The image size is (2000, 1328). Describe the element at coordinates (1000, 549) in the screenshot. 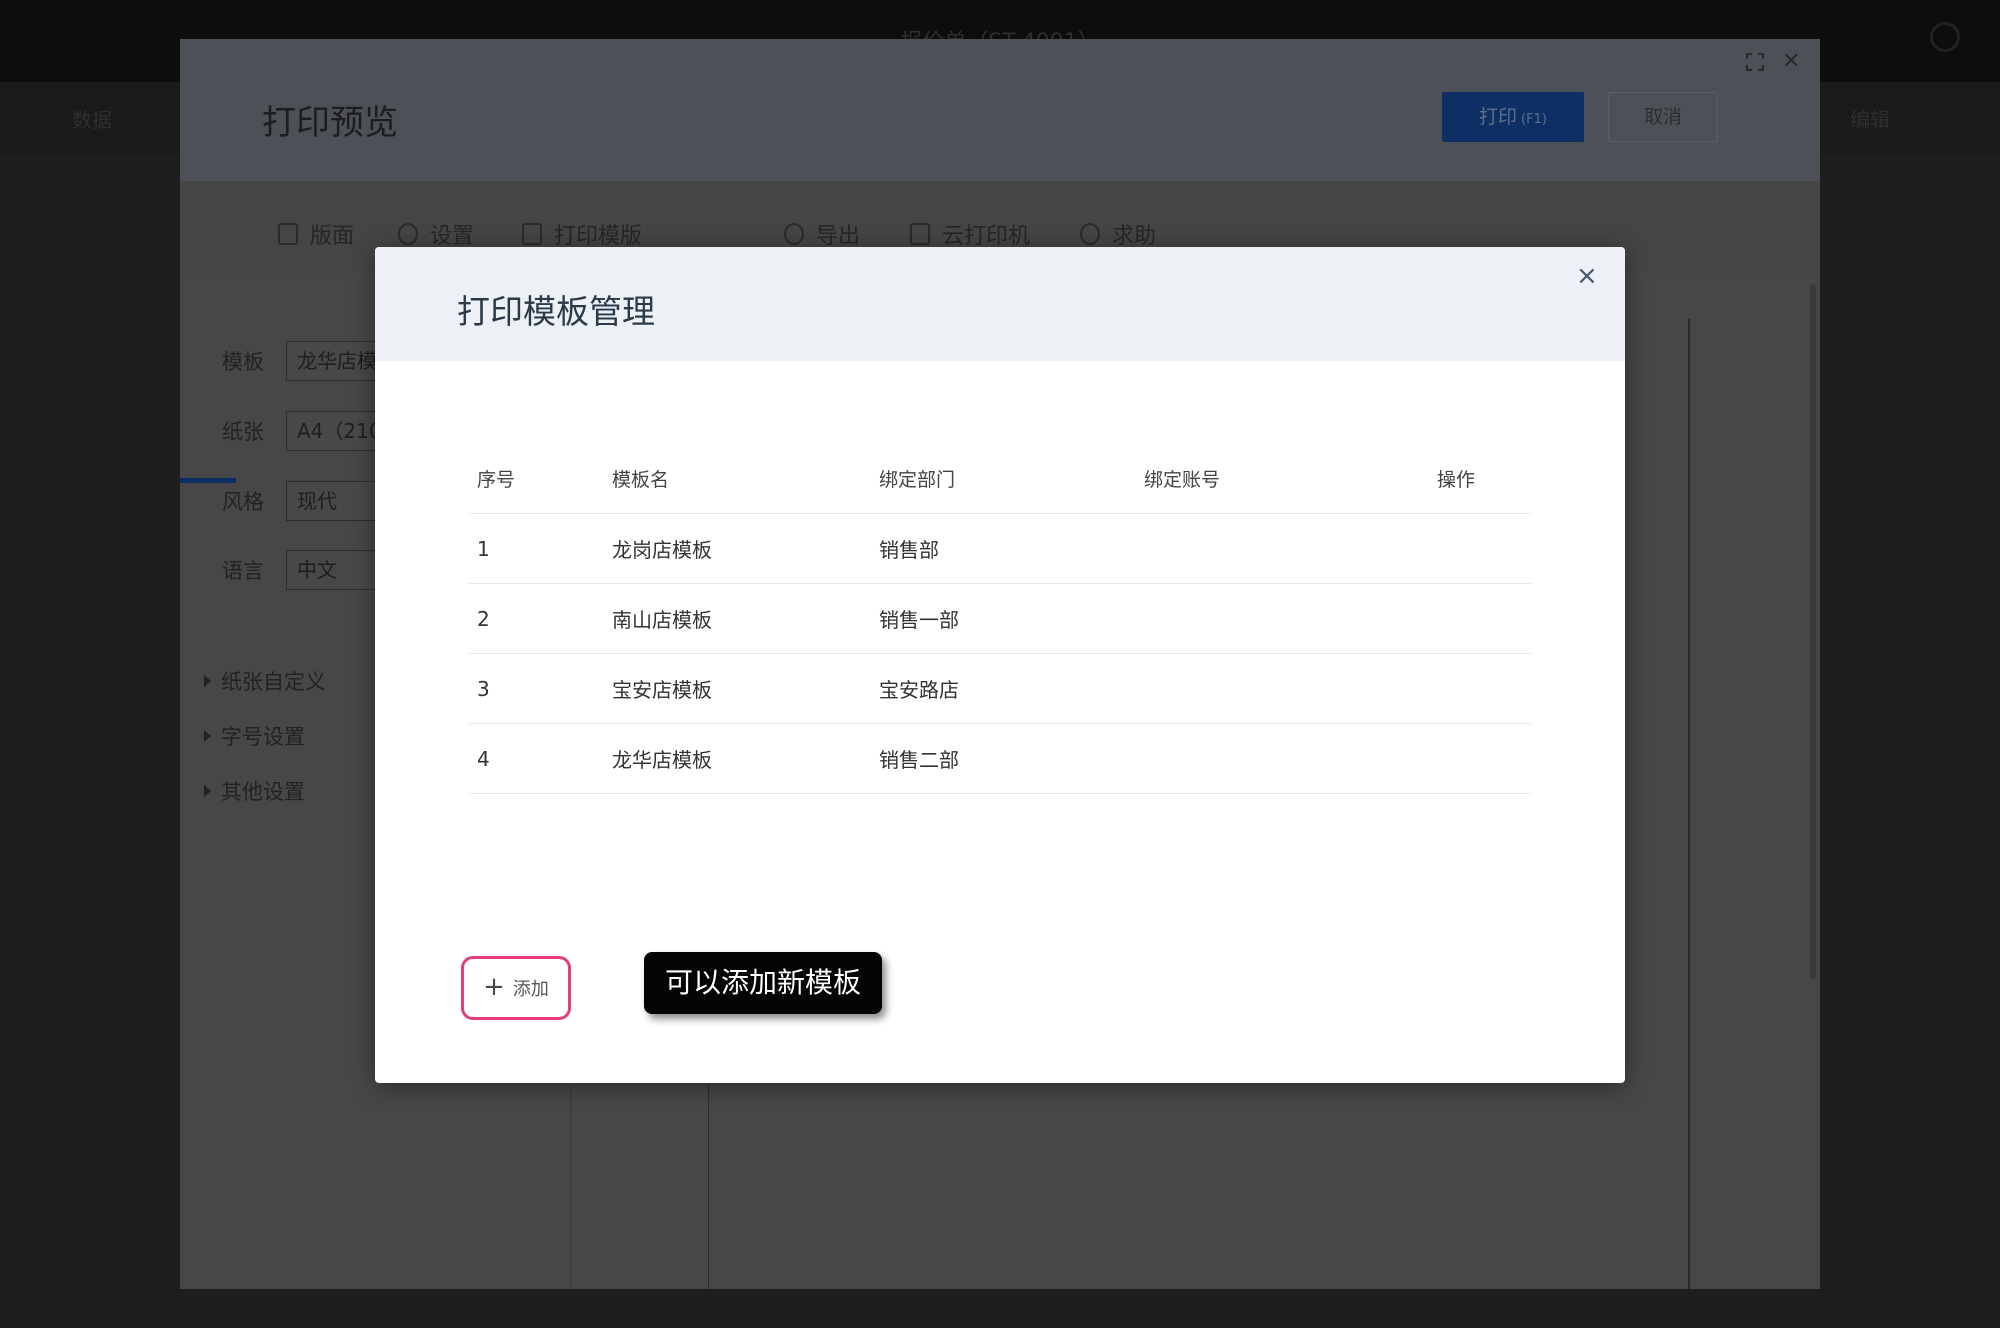

I see `table-row: 1 龙岗店模板 销售部` at that location.